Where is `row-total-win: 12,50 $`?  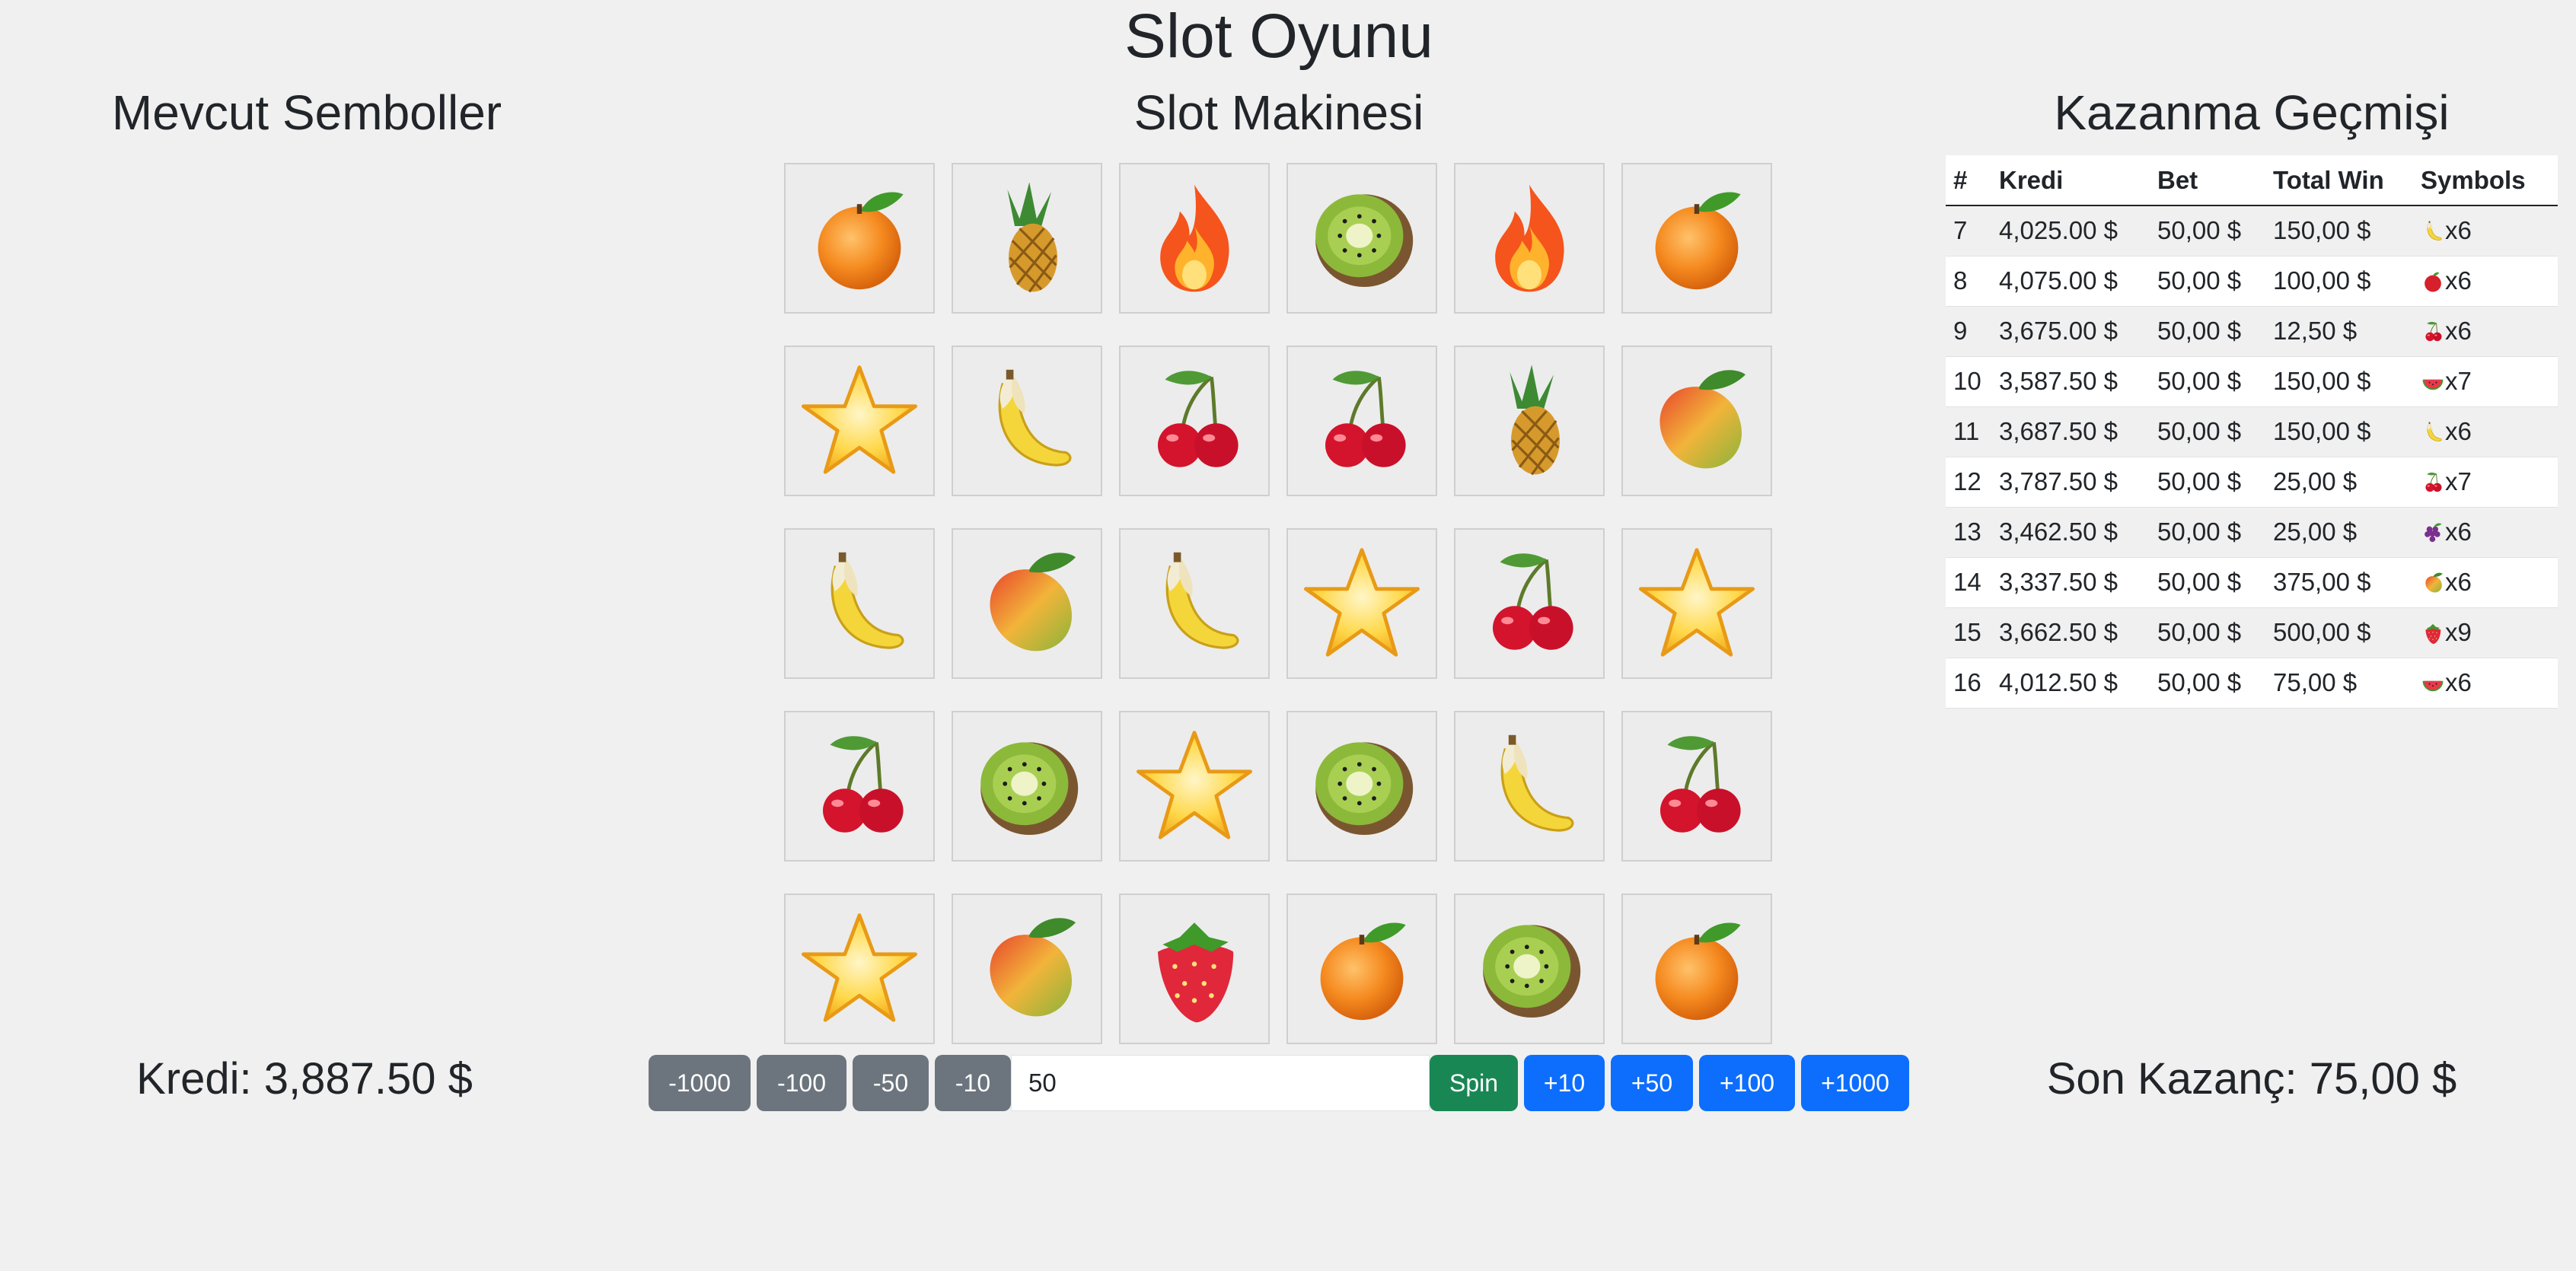
row-total-win: 12,50 $ is located at coordinates (2339, 331).